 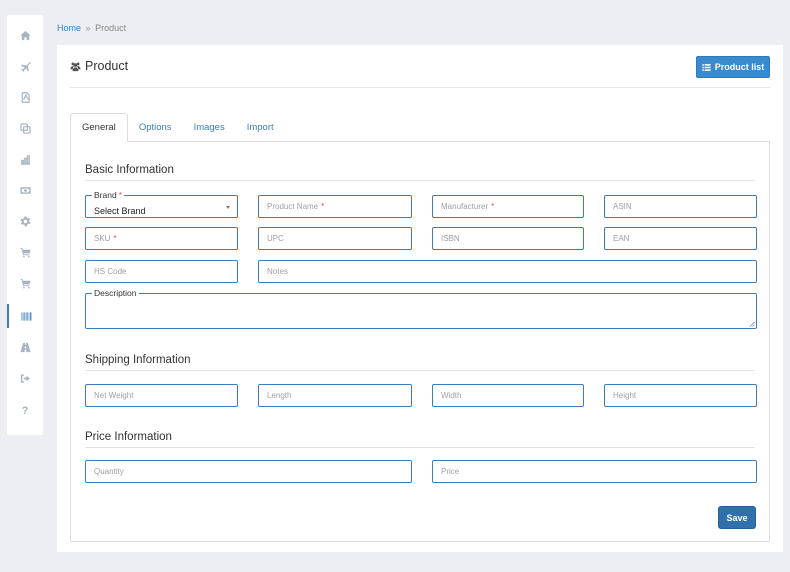 I want to click on section-title-shipping: Shipping Information, so click(x=138, y=360).